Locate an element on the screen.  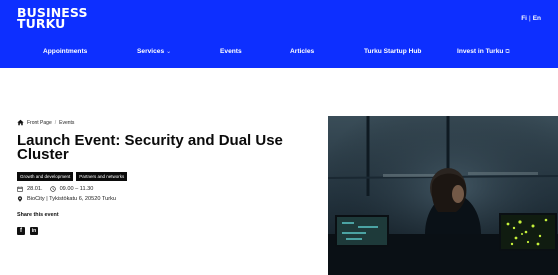
nav-item-appointments: Appointments is located at coordinates (65, 51).